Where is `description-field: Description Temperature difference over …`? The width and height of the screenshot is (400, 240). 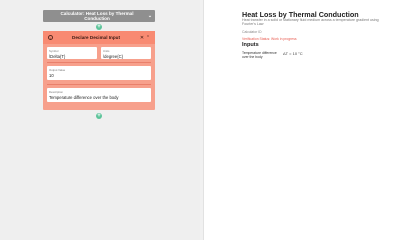 description-field: Description Temperature difference over … is located at coordinates (99, 95).